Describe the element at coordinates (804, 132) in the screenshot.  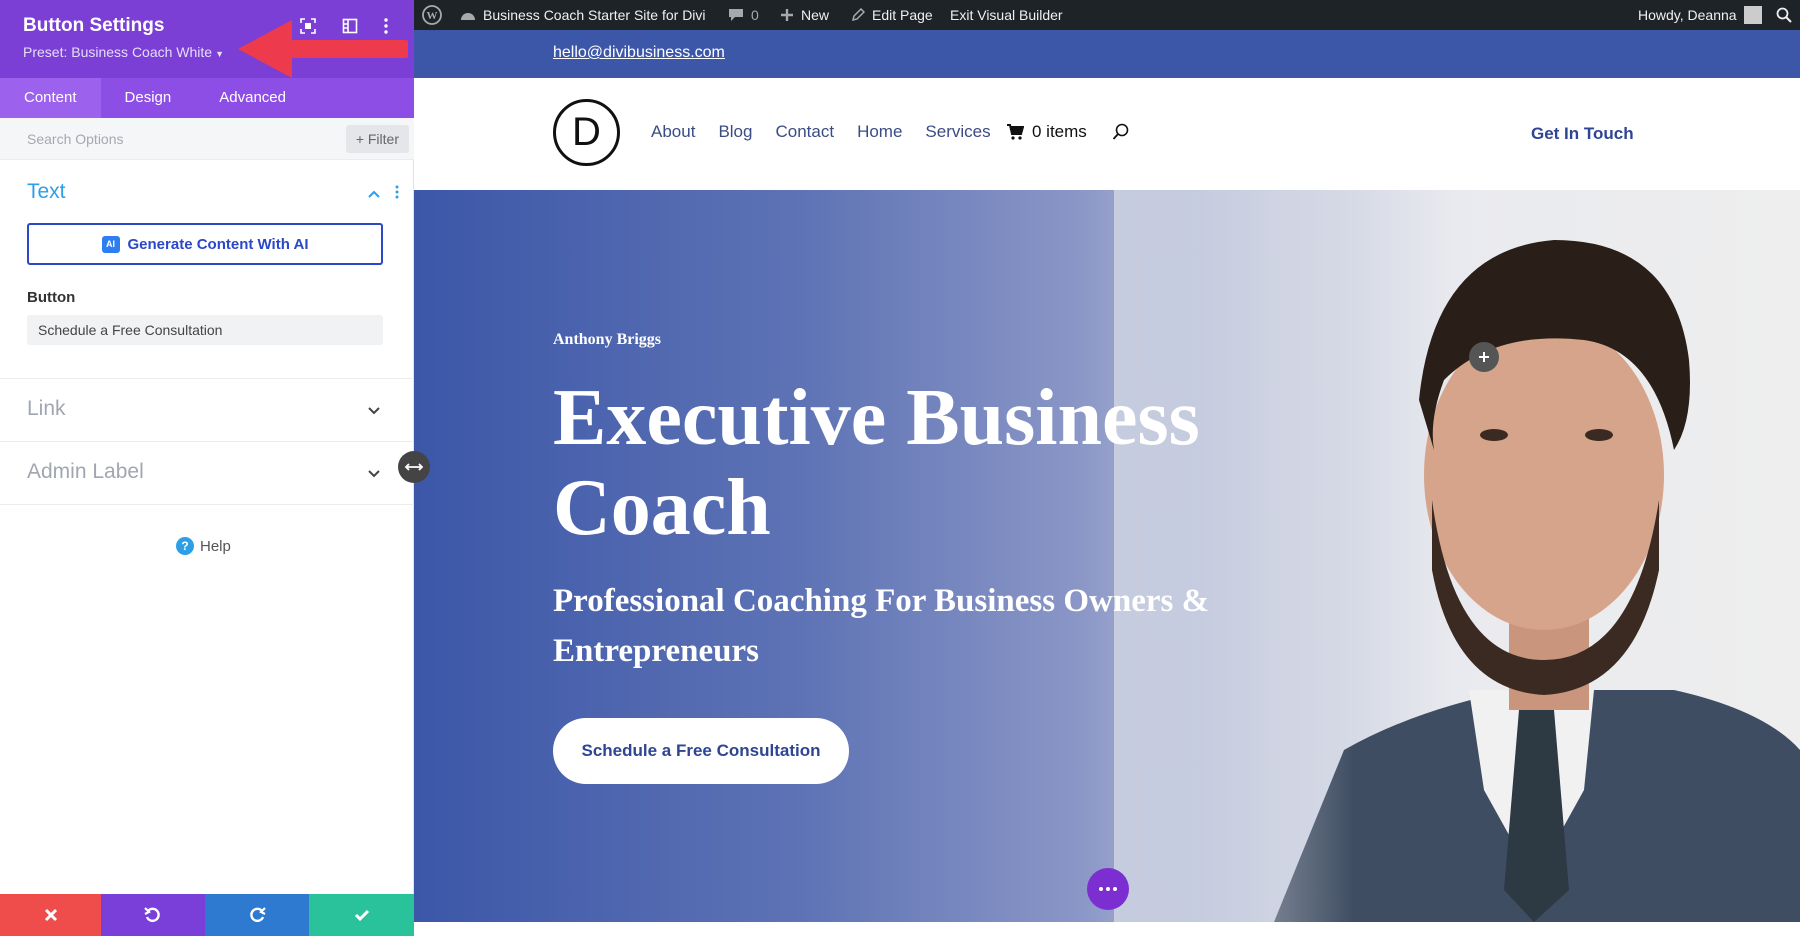
I see `nav-item-contact: Contact` at that location.